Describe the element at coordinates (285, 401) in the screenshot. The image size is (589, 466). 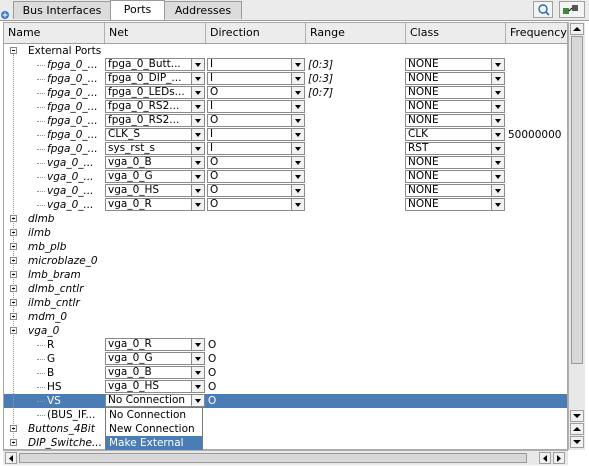
I see `port-row-selected: VS No Connection O` at that location.